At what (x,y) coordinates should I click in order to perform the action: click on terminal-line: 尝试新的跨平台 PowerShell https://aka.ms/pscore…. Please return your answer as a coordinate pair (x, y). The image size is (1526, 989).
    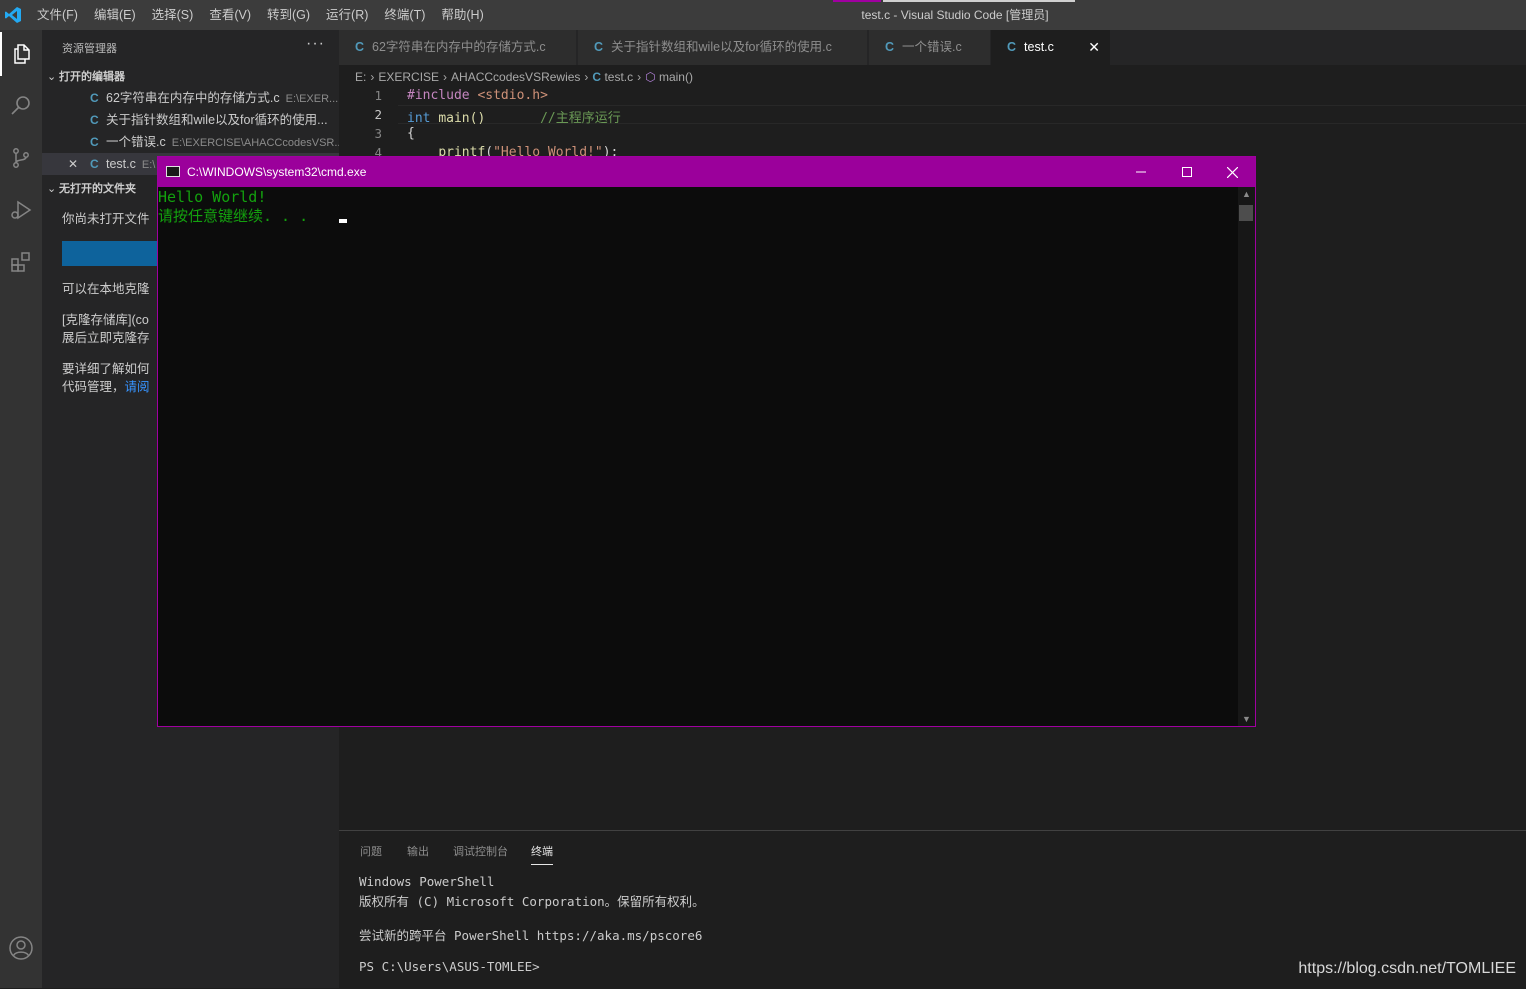
    Looking at the image, I should click on (531, 935).